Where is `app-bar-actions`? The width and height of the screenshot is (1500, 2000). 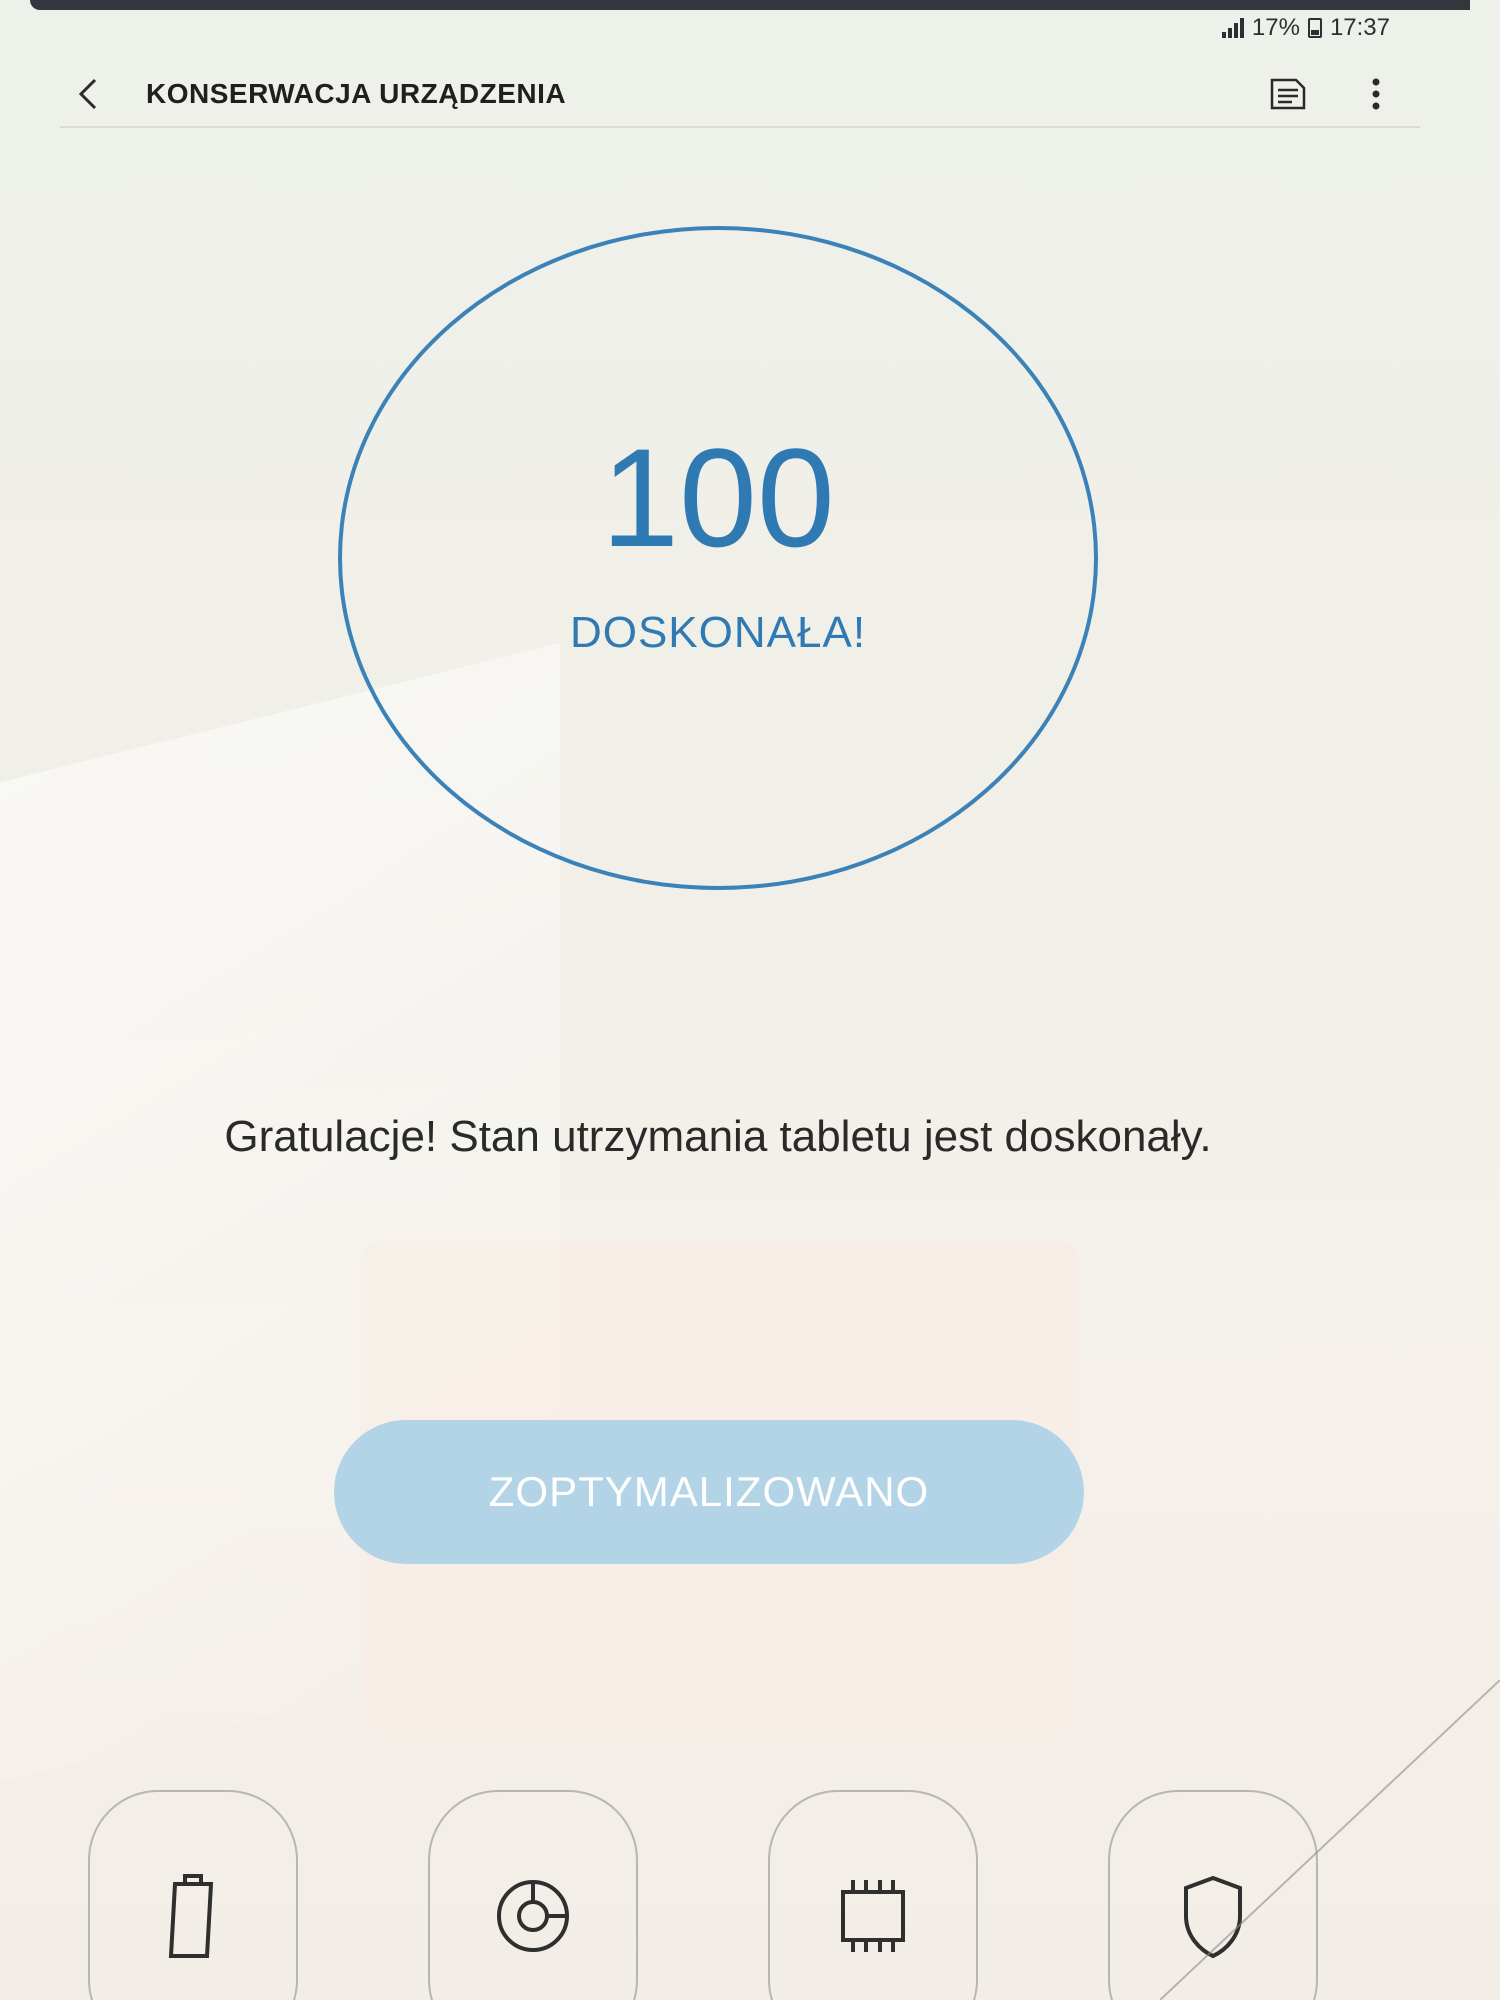
app-bar-actions is located at coordinates (1332, 94).